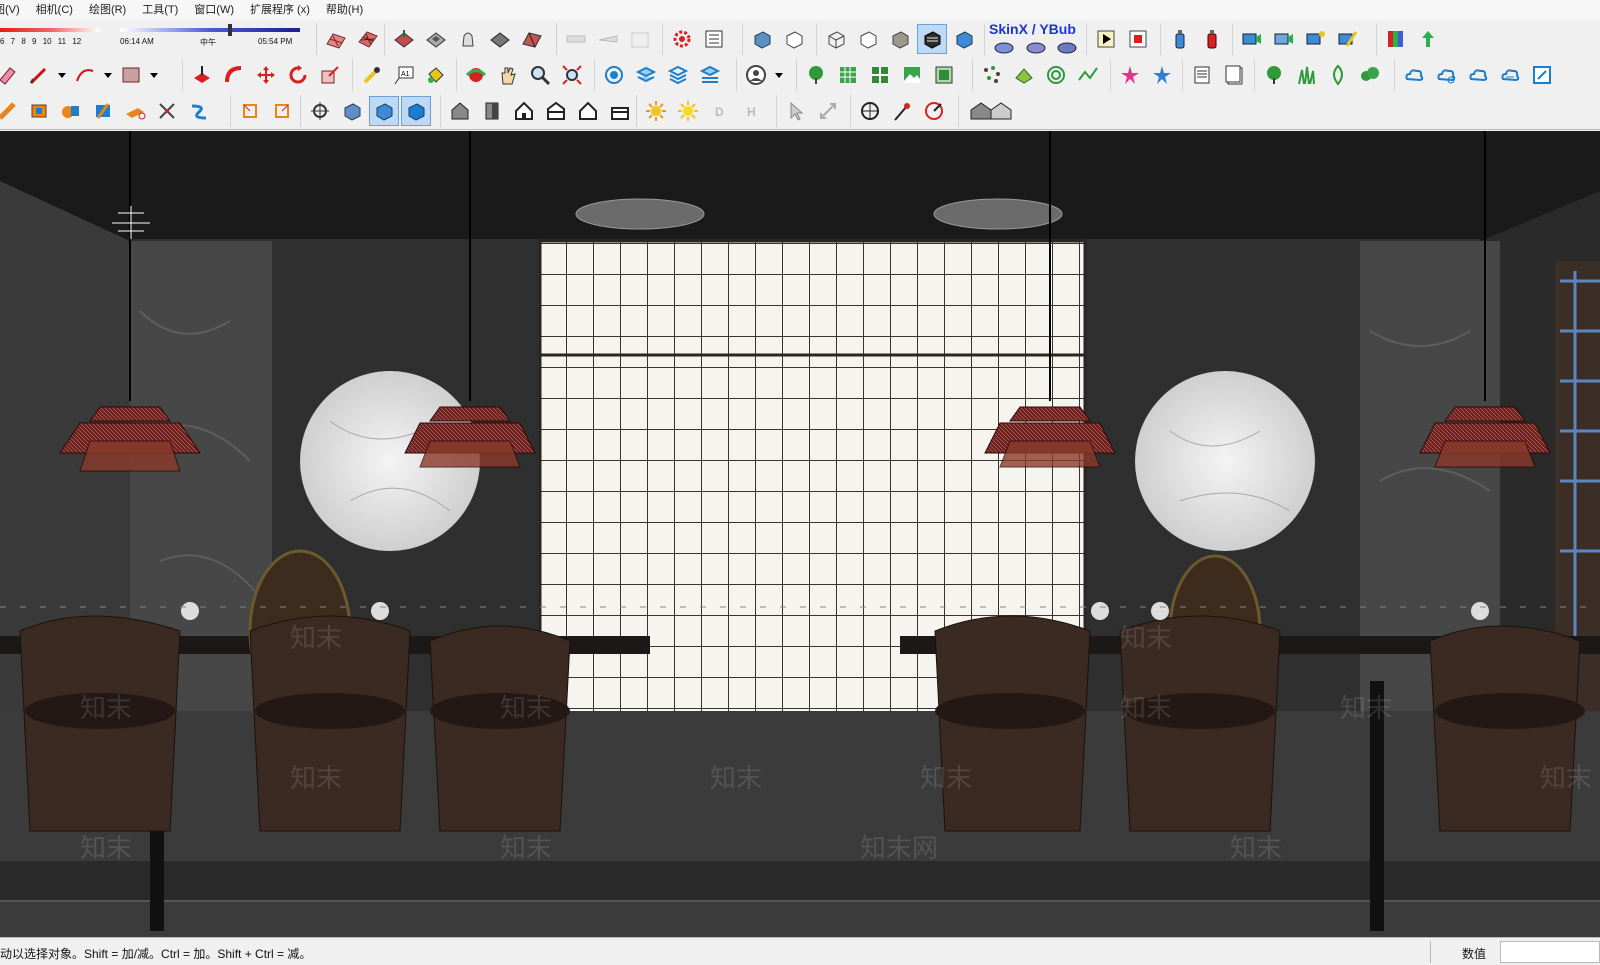 Image resolution: width=1600 pixels, height=965 pixels. I want to click on scatter-button, so click(992, 75).